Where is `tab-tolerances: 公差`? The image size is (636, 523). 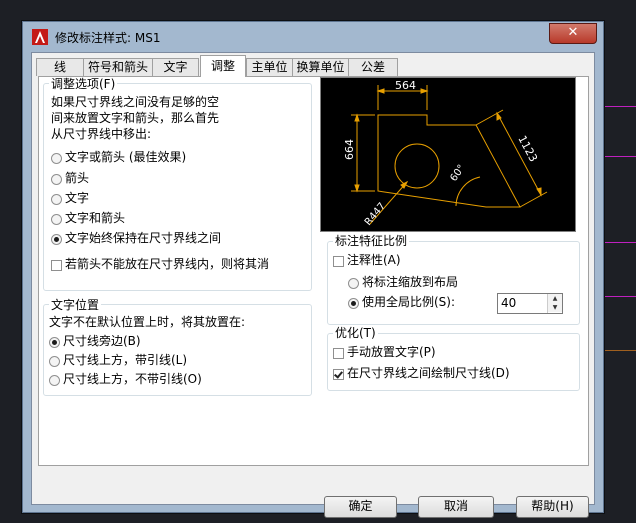
tab-tolerances: 公差 is located at coordinates (373, 67).